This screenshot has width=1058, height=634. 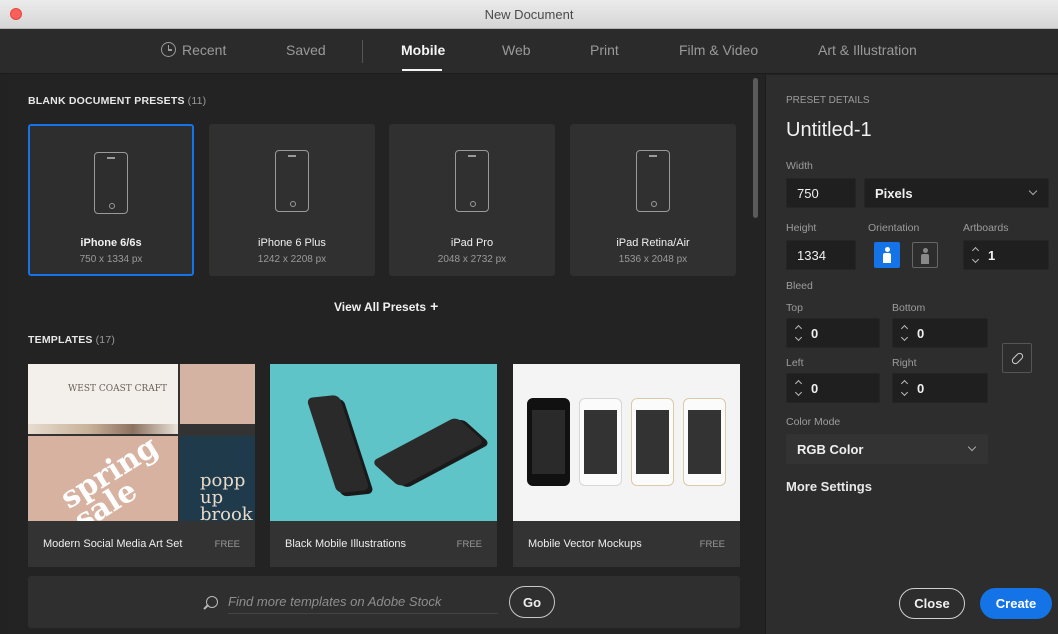 I want to click on blank-presets-heading: BLANK DOCUMENT PRESETS (11), so click(x=117, y=101).